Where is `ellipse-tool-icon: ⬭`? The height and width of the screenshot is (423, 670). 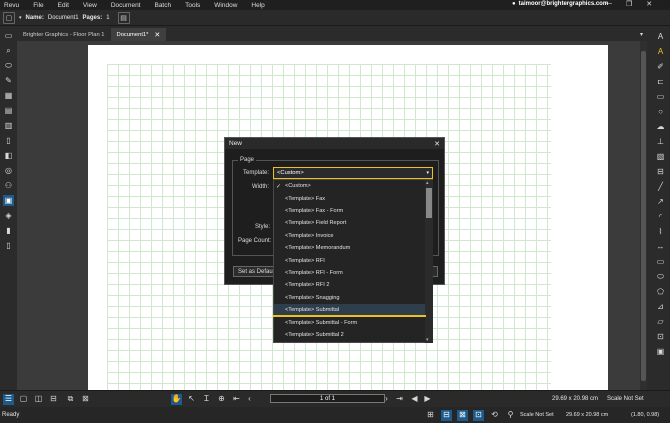 ellipse-tool-icon: ⬭ is located at coordinates (660, 276).